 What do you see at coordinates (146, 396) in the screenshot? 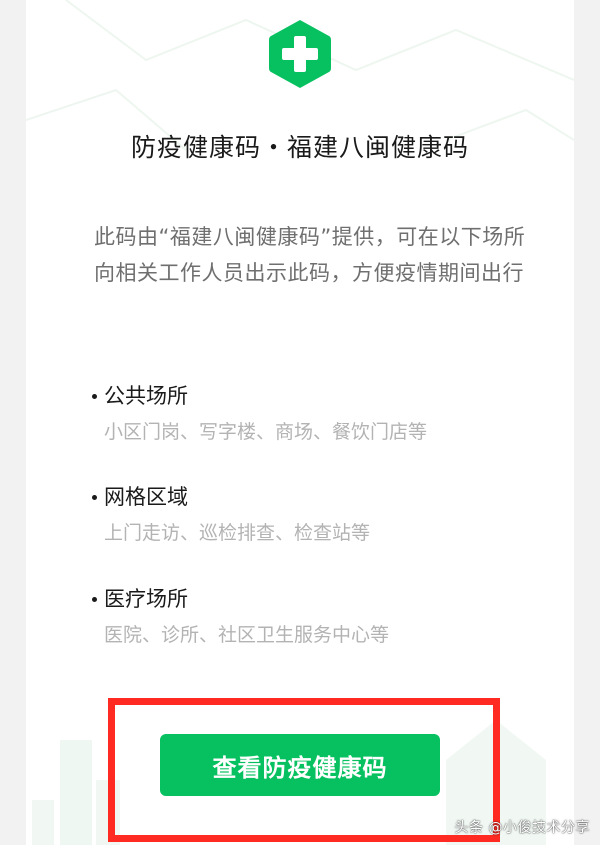
I see `section-title: 公共场所` at bounding box center [146, 396].